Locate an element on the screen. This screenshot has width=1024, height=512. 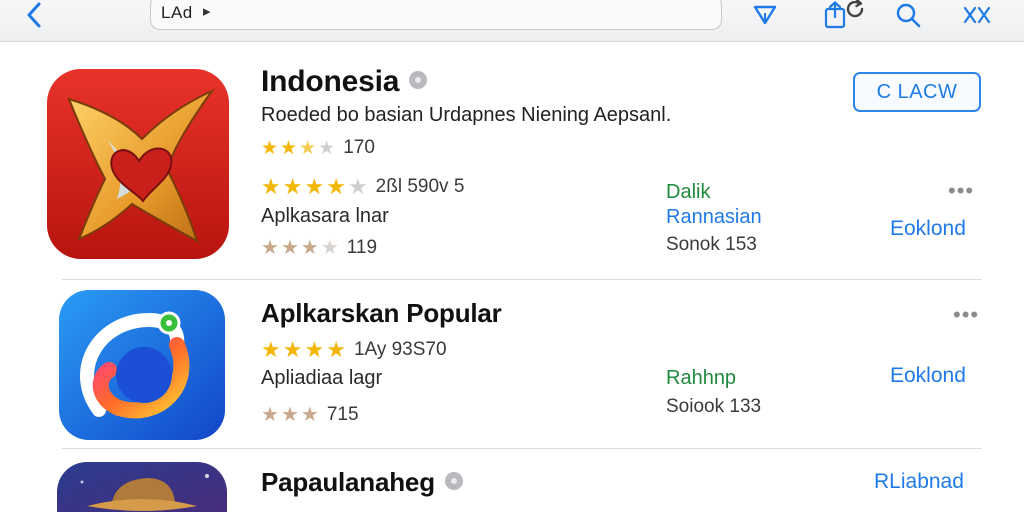
rating-row-main: ★ ★ ★ ★ ★ 2ßl 590v 5 is located at coordinates (362, 187).